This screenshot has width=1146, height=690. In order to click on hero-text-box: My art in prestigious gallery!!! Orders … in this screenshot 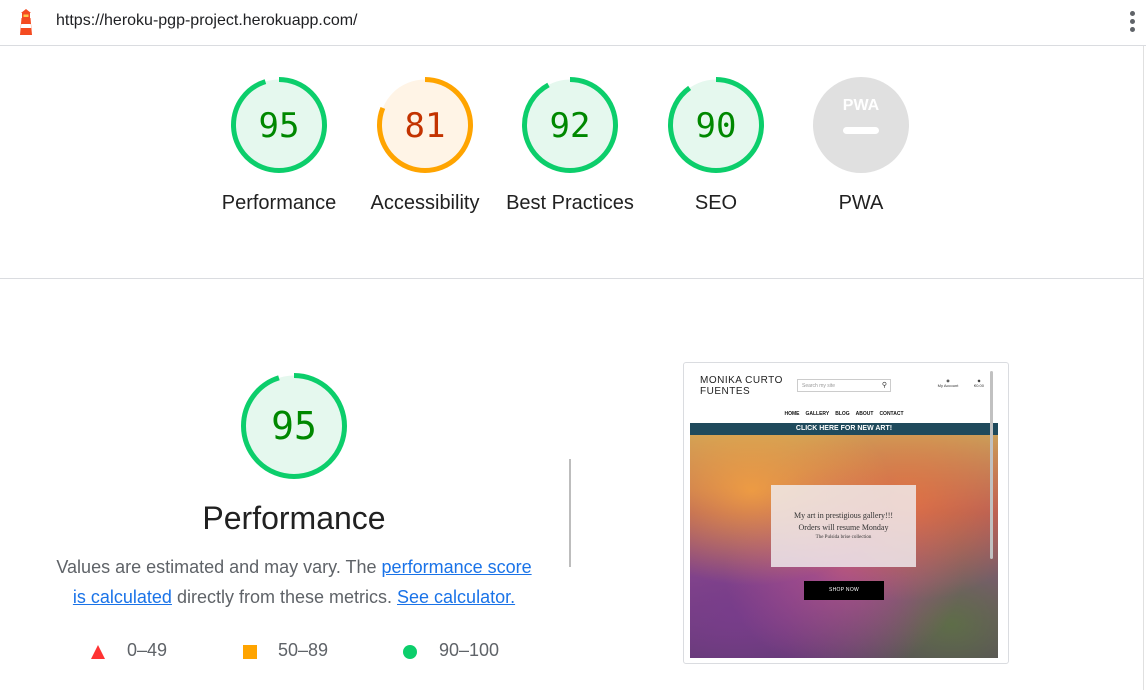, I will do `click(843, 526)`.